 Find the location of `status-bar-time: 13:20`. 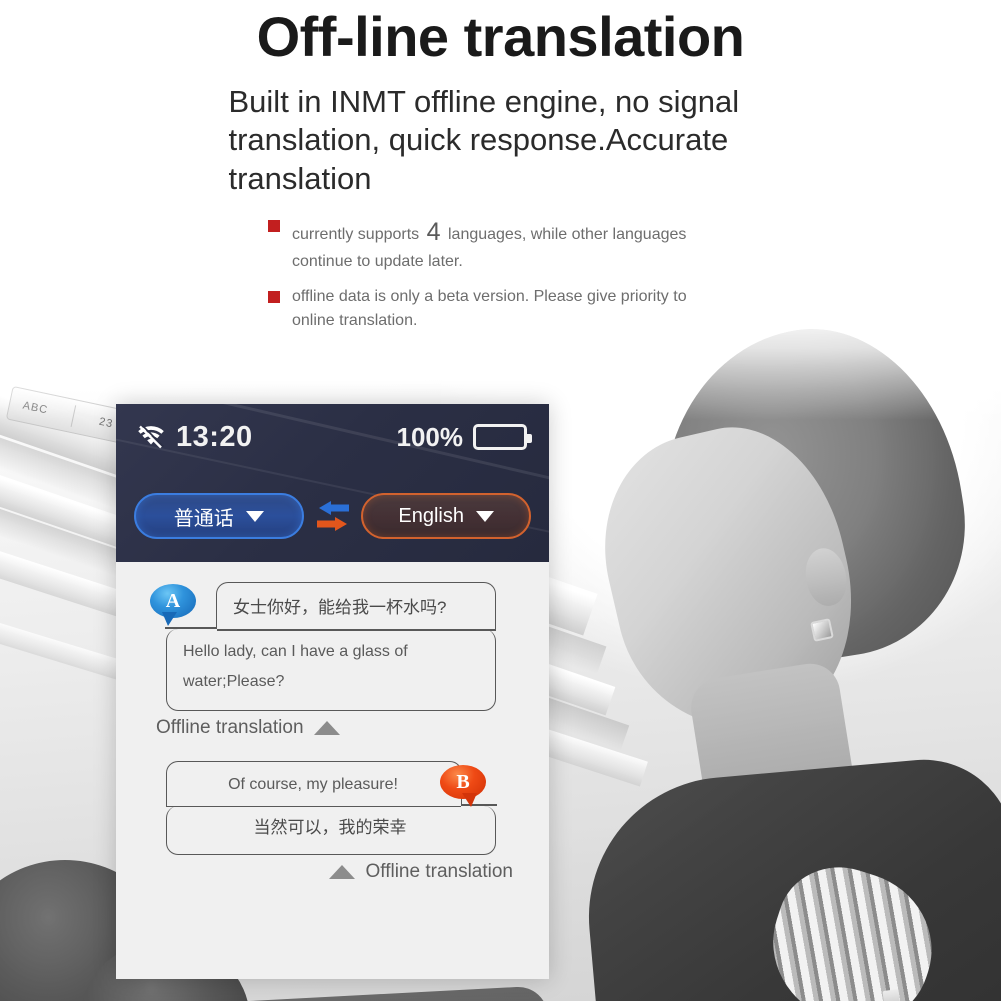

status-bar-time: 13:20 is located at coordinates (214, 436).